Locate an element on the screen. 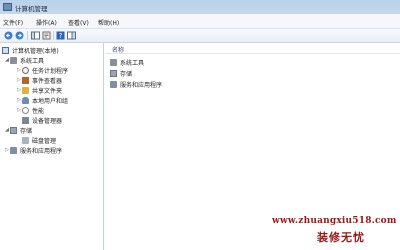 The width and height of the screenshot is (400, 250). forward-arrow-icon is located at coordinates (19, 35).